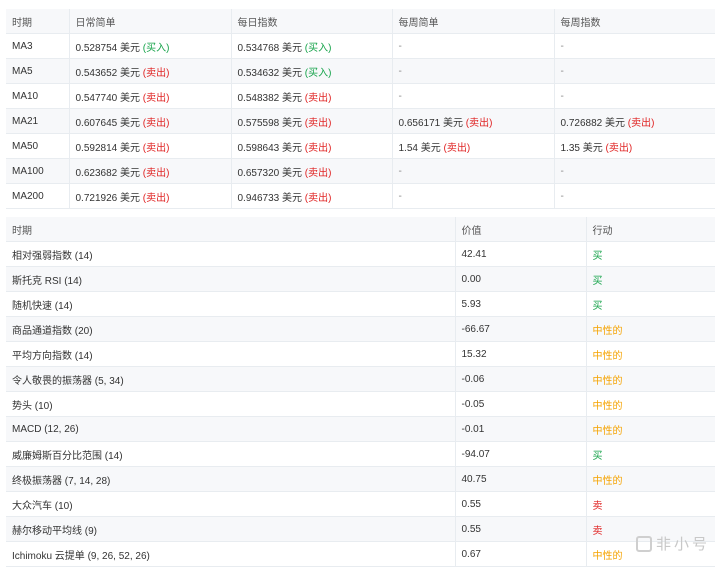 The width and height of the screenshot is (718, 567). What do you see at coordinates (520, 429) in the screenshot?
I see `indicator-value: -0.01` at bounding box center [520, 429].